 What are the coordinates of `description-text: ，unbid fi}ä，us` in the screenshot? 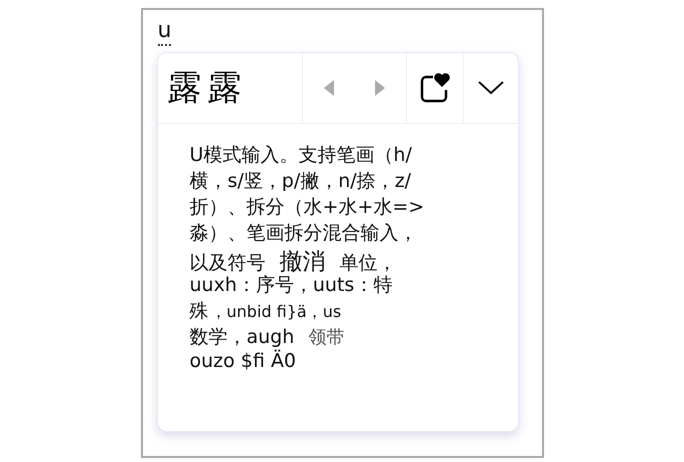 It's located at (276, 312).